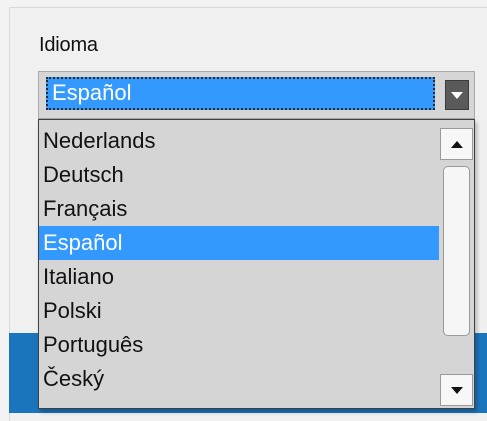 This screenshot has width=487, height=421. What do you see at coordinates (239, 311) in the screenshot?
I see `option-polski: Polski` at bounding box center [239, 311].